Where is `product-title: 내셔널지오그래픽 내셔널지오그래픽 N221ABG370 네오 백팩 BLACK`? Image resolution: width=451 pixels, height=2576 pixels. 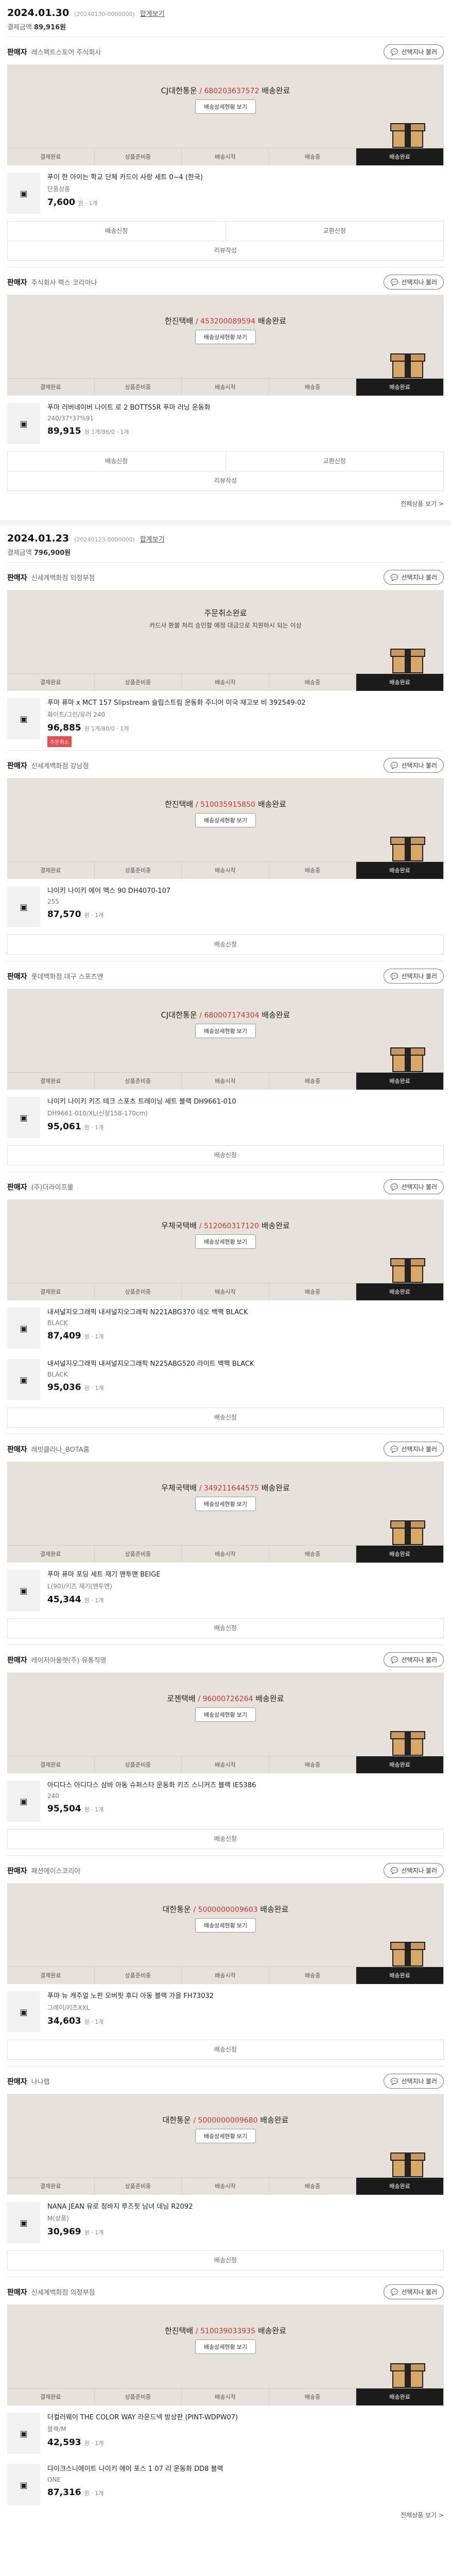
product-title: 내셔널지오그래픽 내셔널지오그래픽 N221ABG370 네오 백팩 BLACK is located at coordinates (245, 1312).